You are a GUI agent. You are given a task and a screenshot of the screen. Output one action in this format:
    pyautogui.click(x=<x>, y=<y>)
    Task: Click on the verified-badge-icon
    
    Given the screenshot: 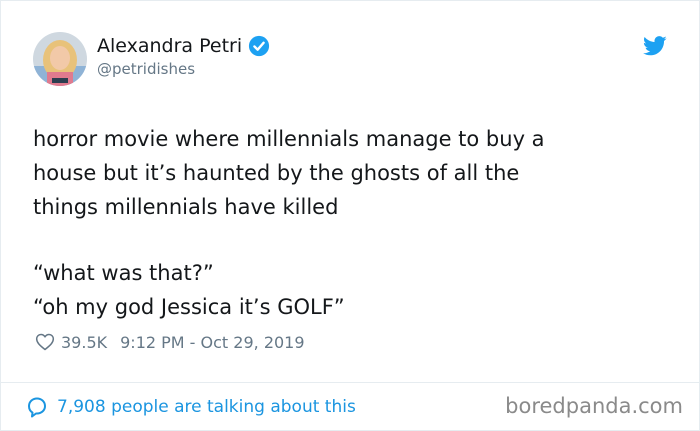 What is the action you would take?
    pyautogui.click(x=259, y=46)
    